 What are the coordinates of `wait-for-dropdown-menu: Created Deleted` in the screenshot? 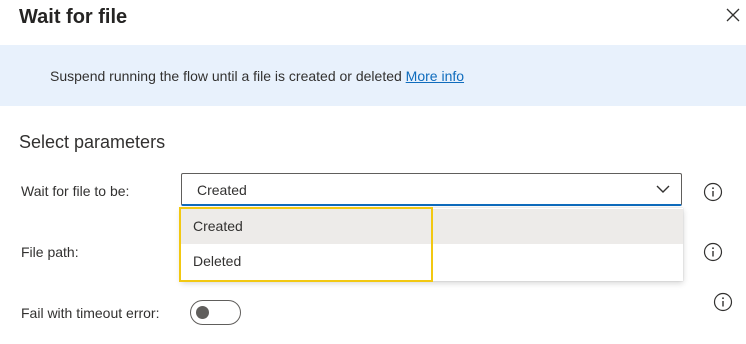 It's located at (432, 244).